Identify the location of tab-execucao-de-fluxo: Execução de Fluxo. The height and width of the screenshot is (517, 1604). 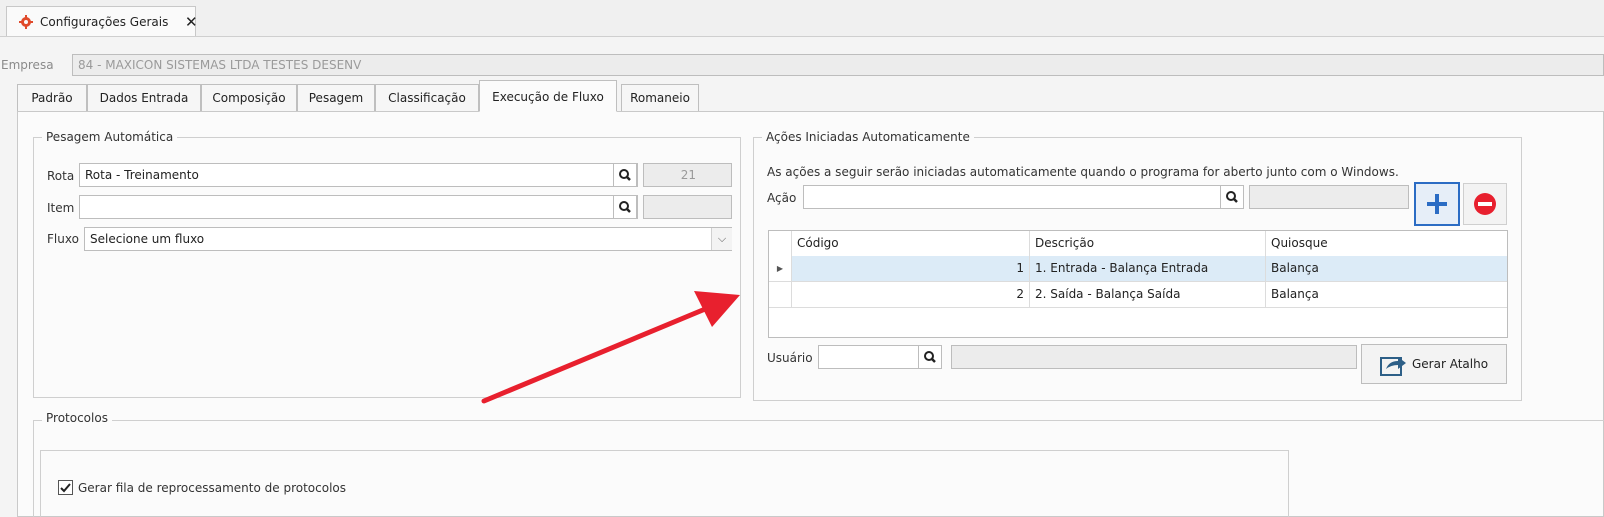
(548, 96).